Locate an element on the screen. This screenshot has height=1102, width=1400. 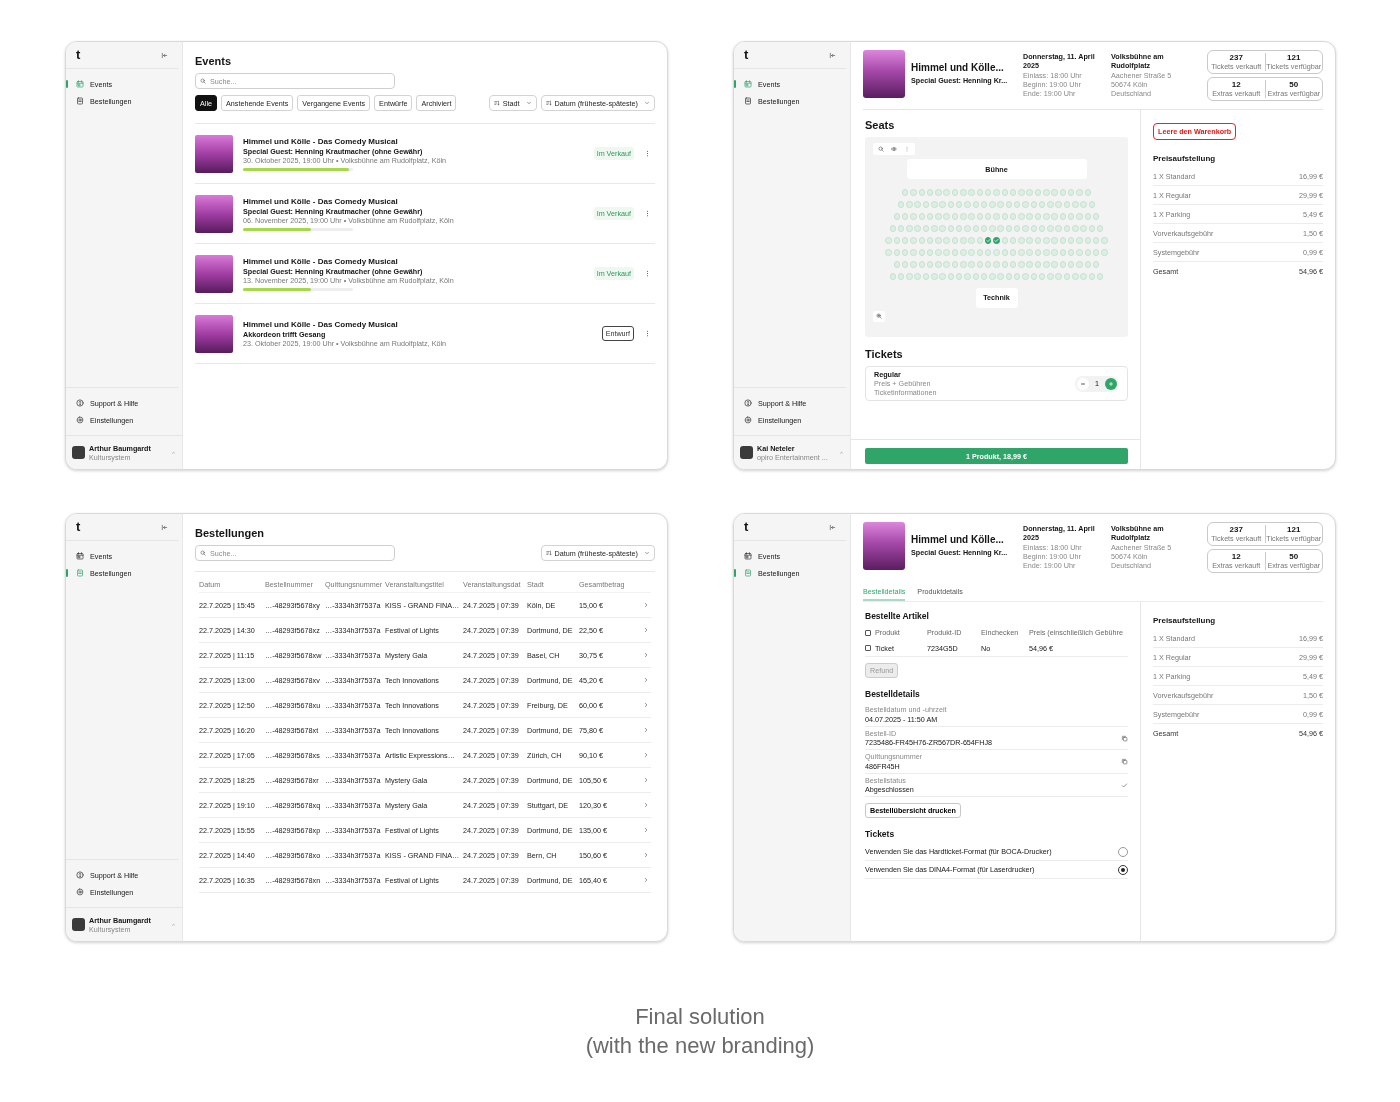
minus-icon is located at coordinates (1083, 383).